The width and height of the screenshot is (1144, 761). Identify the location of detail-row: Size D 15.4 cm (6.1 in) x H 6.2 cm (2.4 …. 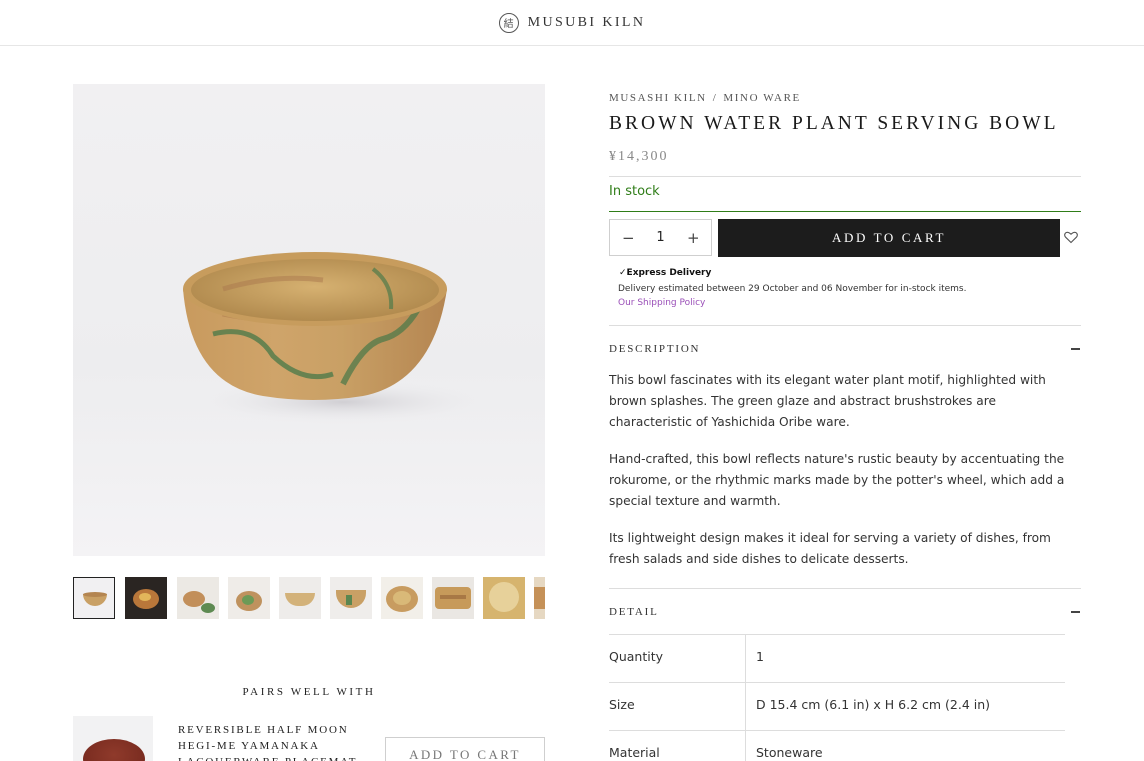
(837, 706).